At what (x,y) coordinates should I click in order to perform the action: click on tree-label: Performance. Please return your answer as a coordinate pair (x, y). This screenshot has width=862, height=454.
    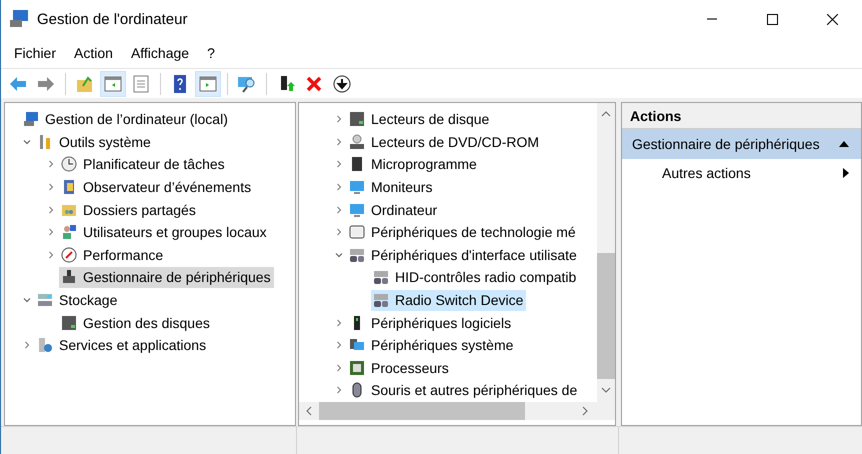
    Looking at the image, I should click on (123, 254).